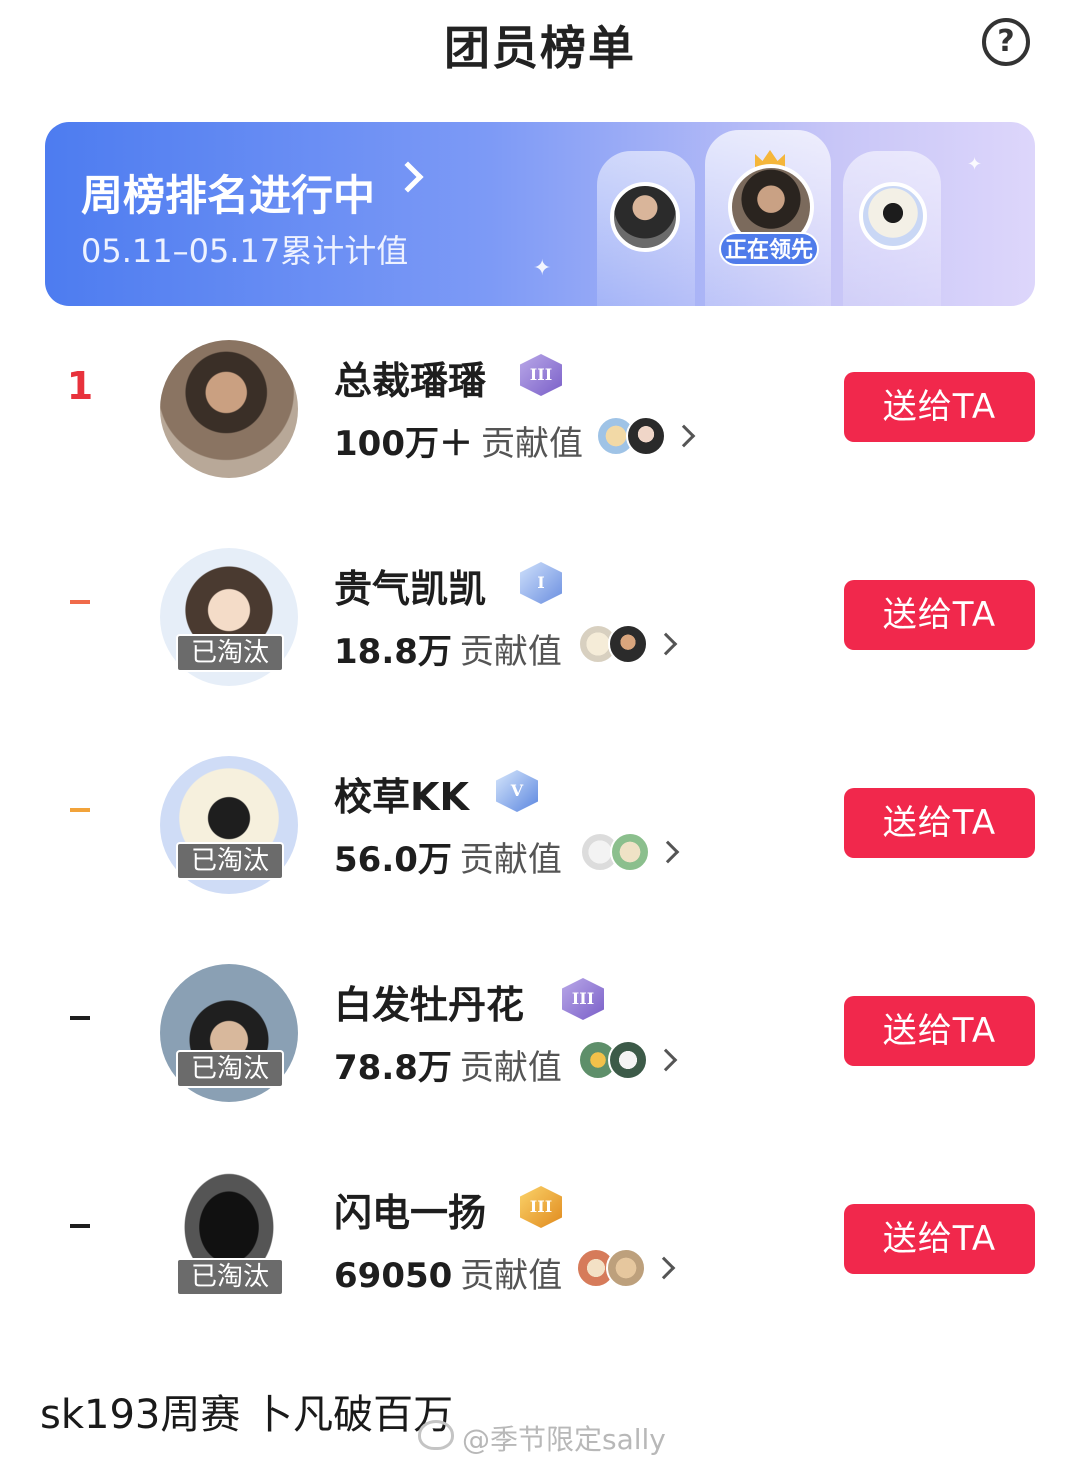 This screenshot has width=1080, height=1465. What do you see at coordinates (540, 48) in the screenshot?
I see `page-title: 团员榜单` at bounding box center [540, 48].